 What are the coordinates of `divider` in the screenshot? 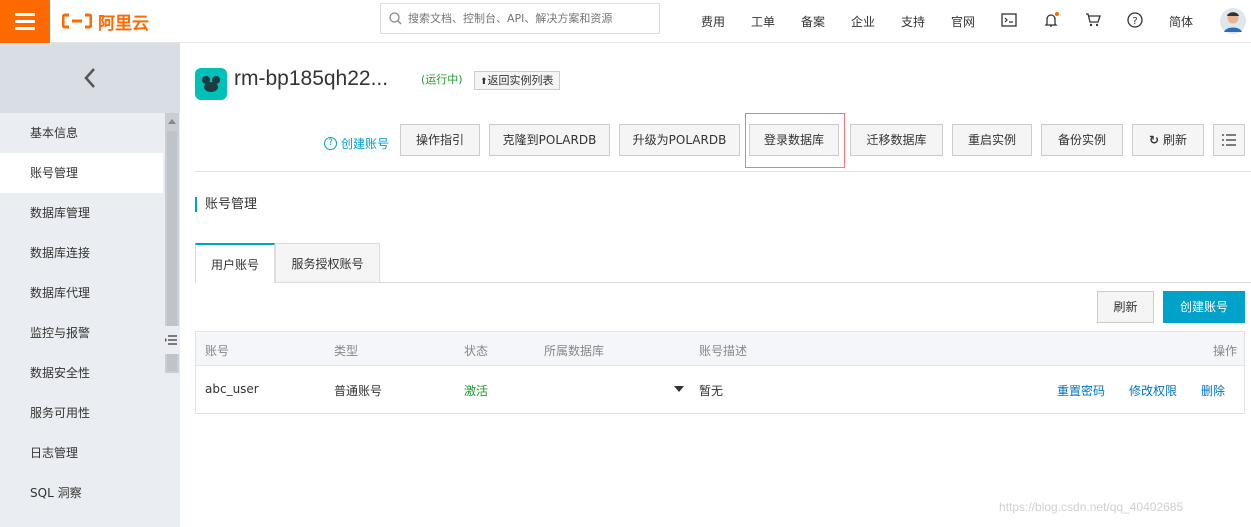 It's located at (723, 171).